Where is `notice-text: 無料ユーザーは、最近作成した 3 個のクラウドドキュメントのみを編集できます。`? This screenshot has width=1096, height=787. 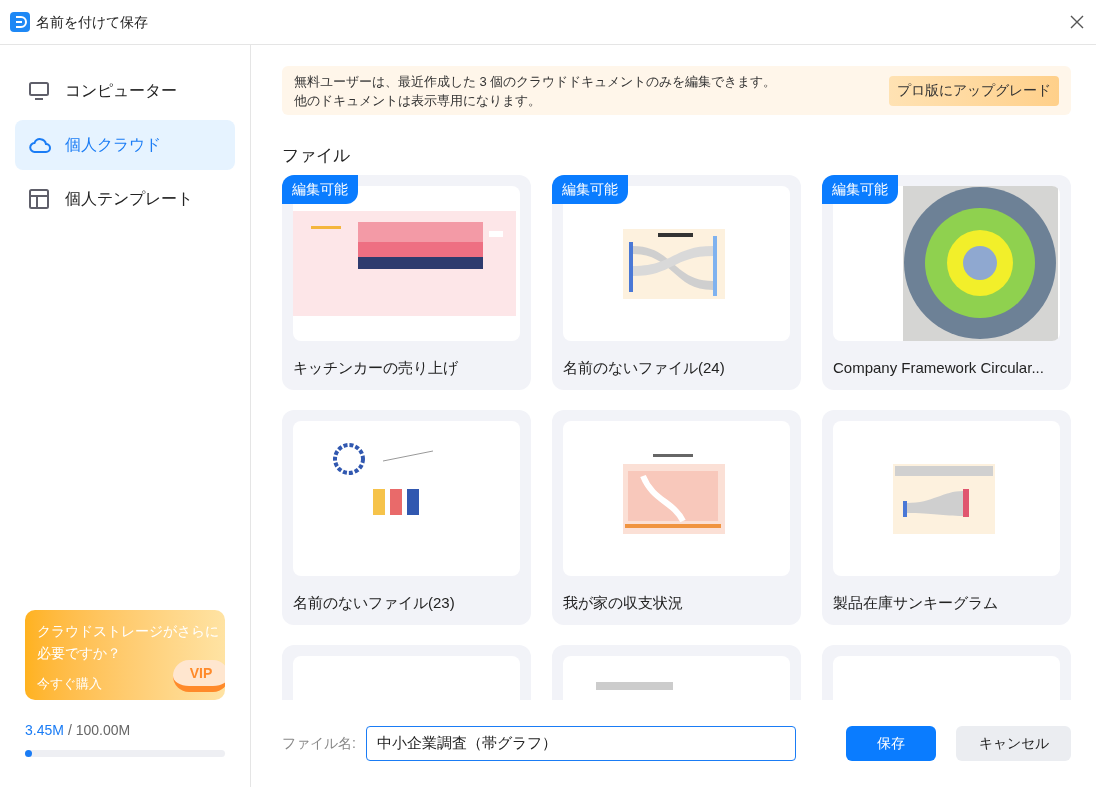 notice-text: 無料ユーザーは、最近作成した 3 個のクラウドドキュメントのみを編集できます。 is located at coordinates (535, 81).